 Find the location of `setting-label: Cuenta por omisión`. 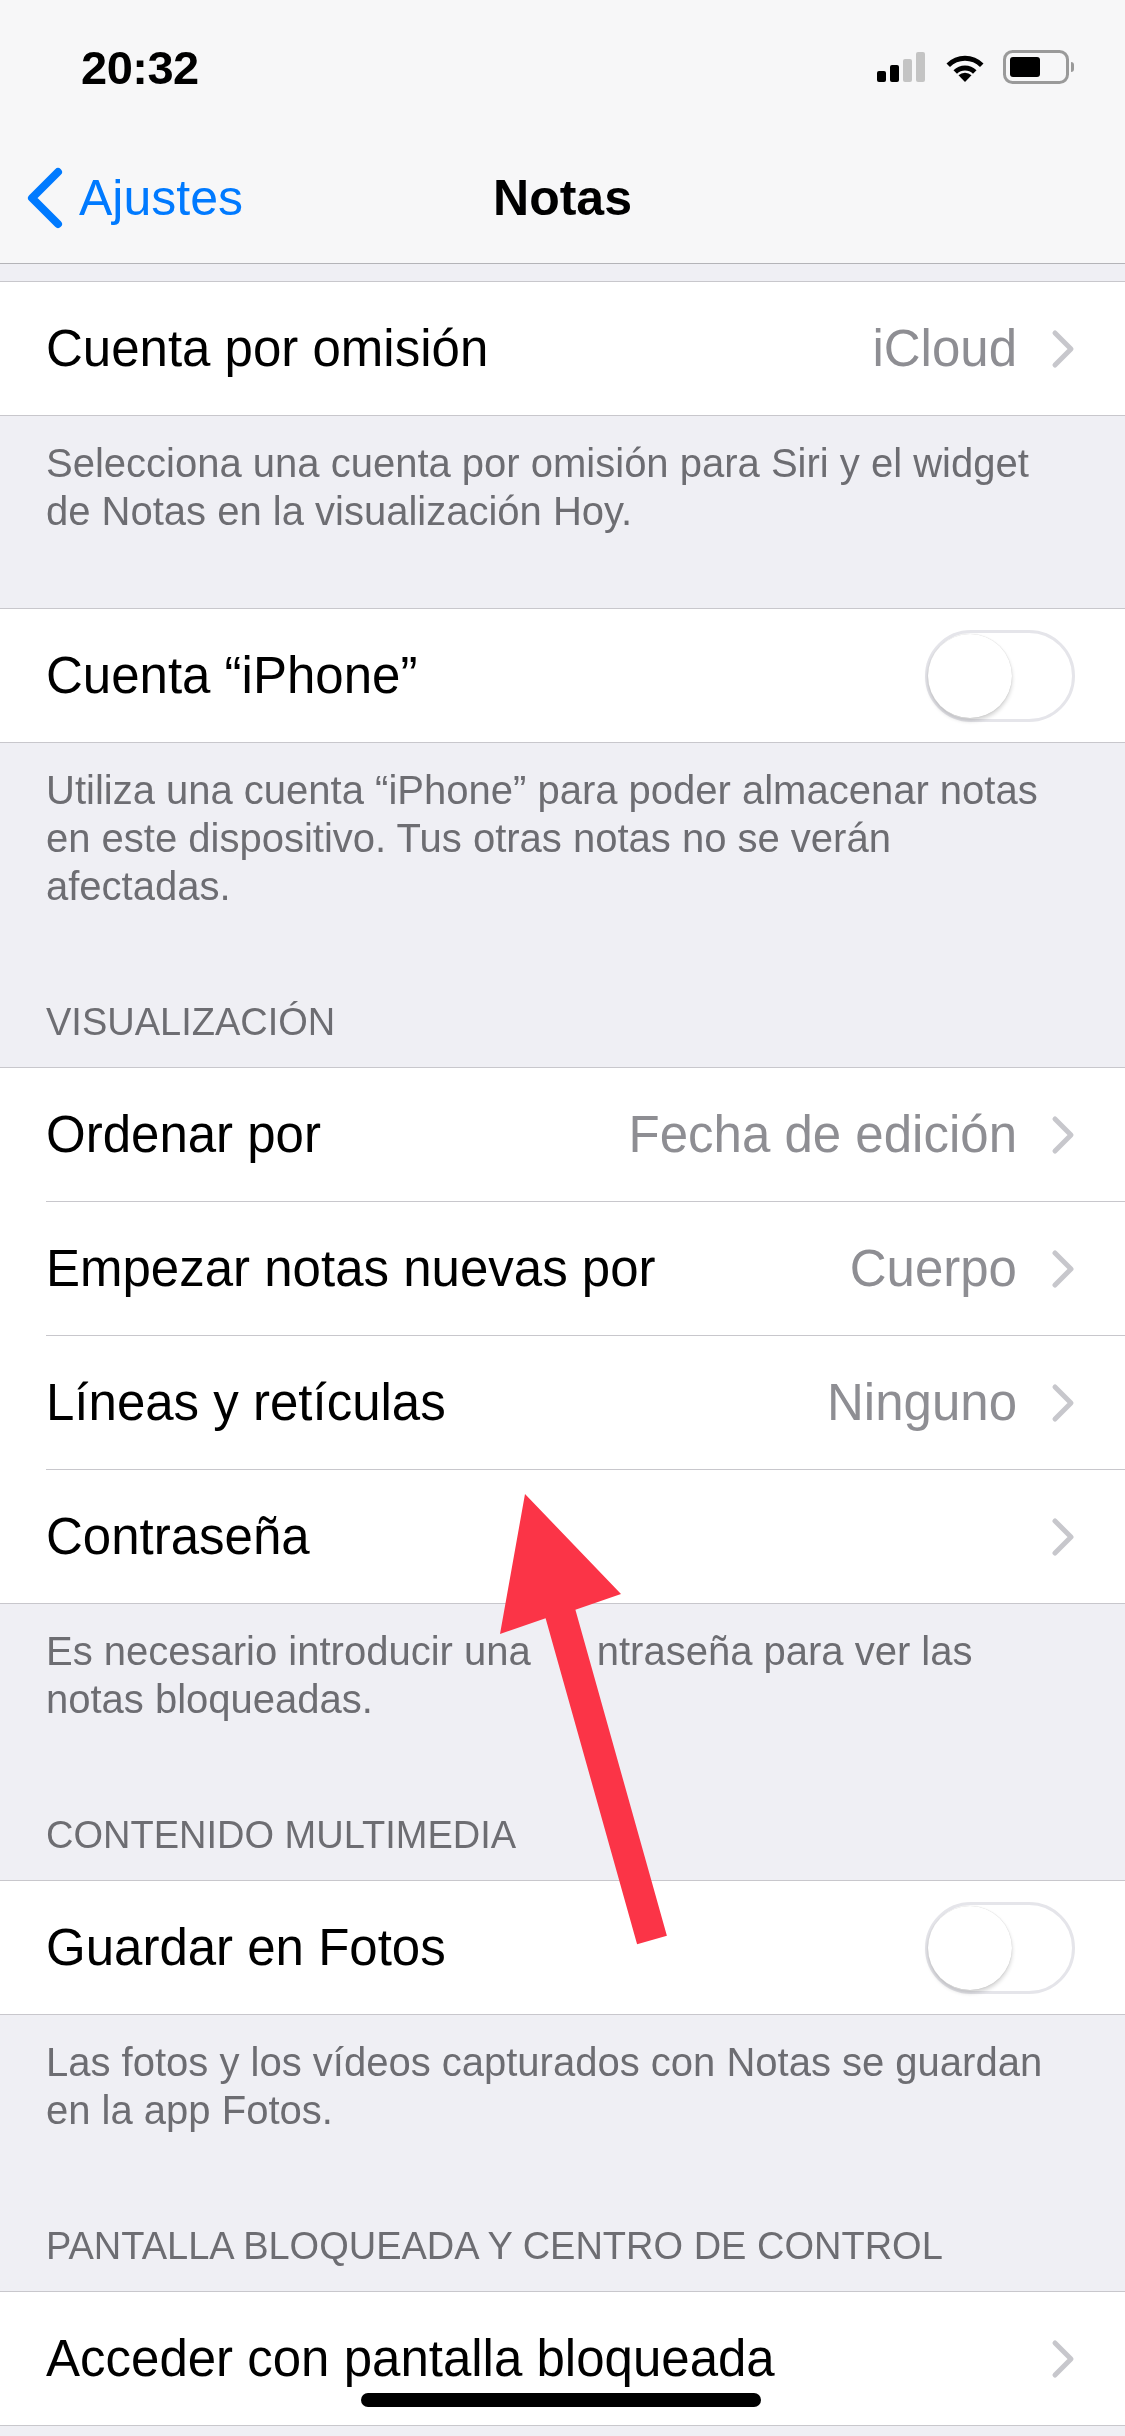

setting-label: Cuenta por omisión is located at coordinates (267, 348).